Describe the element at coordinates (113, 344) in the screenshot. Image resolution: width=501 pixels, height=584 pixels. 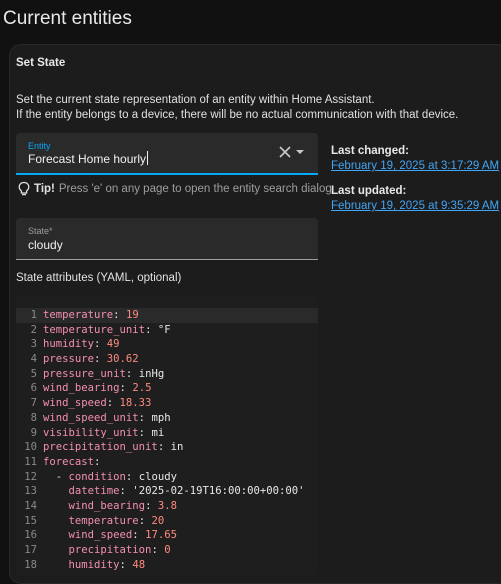
I see `yaml-value: 49` at that location.